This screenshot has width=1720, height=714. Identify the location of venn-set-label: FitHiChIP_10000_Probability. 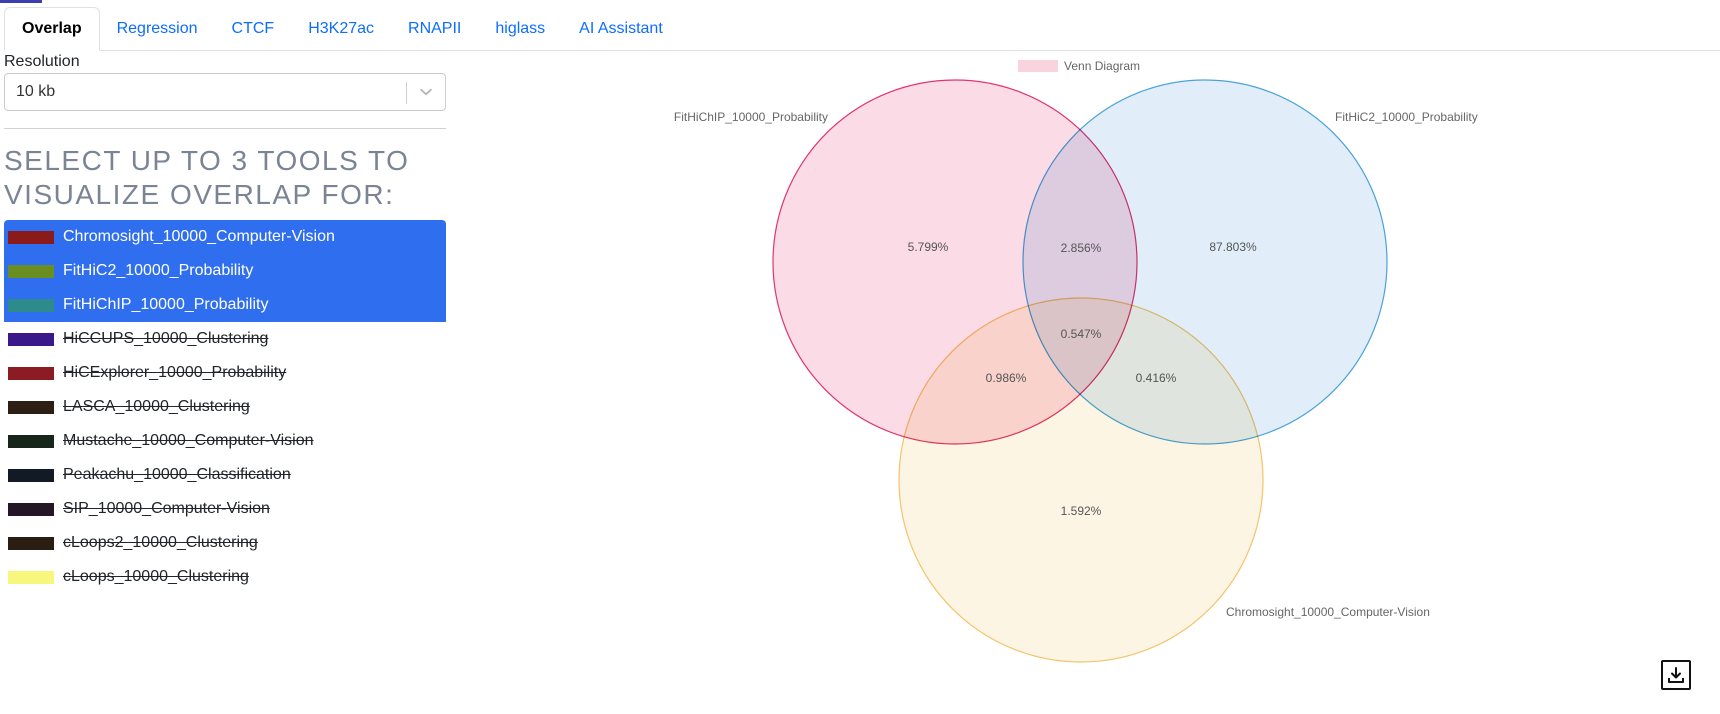
(751, 117).